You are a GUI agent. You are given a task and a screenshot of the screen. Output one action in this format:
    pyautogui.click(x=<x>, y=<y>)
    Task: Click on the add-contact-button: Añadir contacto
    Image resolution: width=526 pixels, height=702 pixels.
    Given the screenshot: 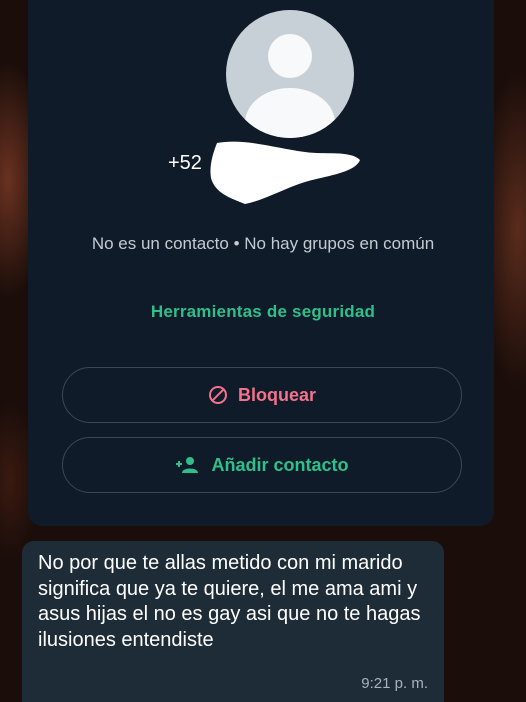 What is the action you would take?
    pyautogui.click(x=262, y=465)
    